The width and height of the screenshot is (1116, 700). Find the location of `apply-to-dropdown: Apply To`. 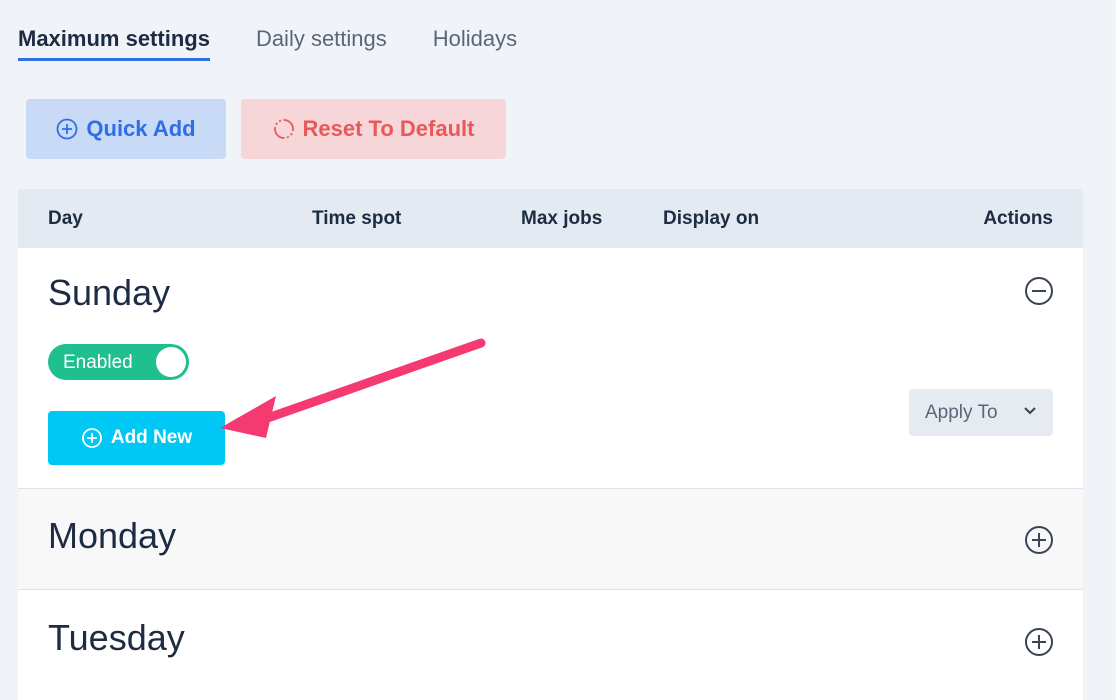

apply-to-dropdown: Apply To is located at coordinates (981, 412).